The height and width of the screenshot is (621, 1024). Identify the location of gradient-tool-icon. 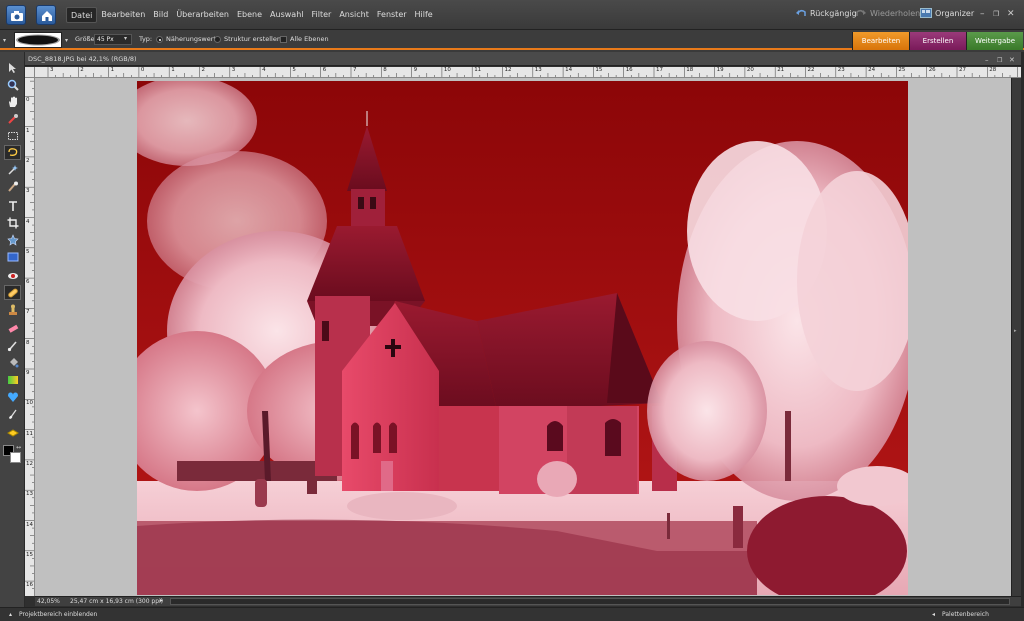
(12, 379).